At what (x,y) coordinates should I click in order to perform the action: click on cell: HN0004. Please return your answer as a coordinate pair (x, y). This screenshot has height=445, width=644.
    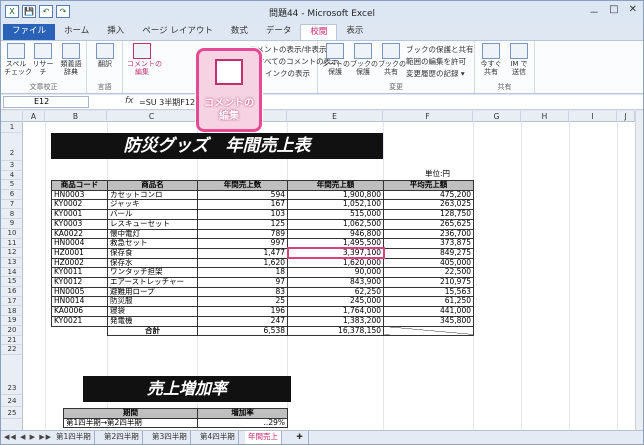
    Looking at the image, I should click on (79, 243).